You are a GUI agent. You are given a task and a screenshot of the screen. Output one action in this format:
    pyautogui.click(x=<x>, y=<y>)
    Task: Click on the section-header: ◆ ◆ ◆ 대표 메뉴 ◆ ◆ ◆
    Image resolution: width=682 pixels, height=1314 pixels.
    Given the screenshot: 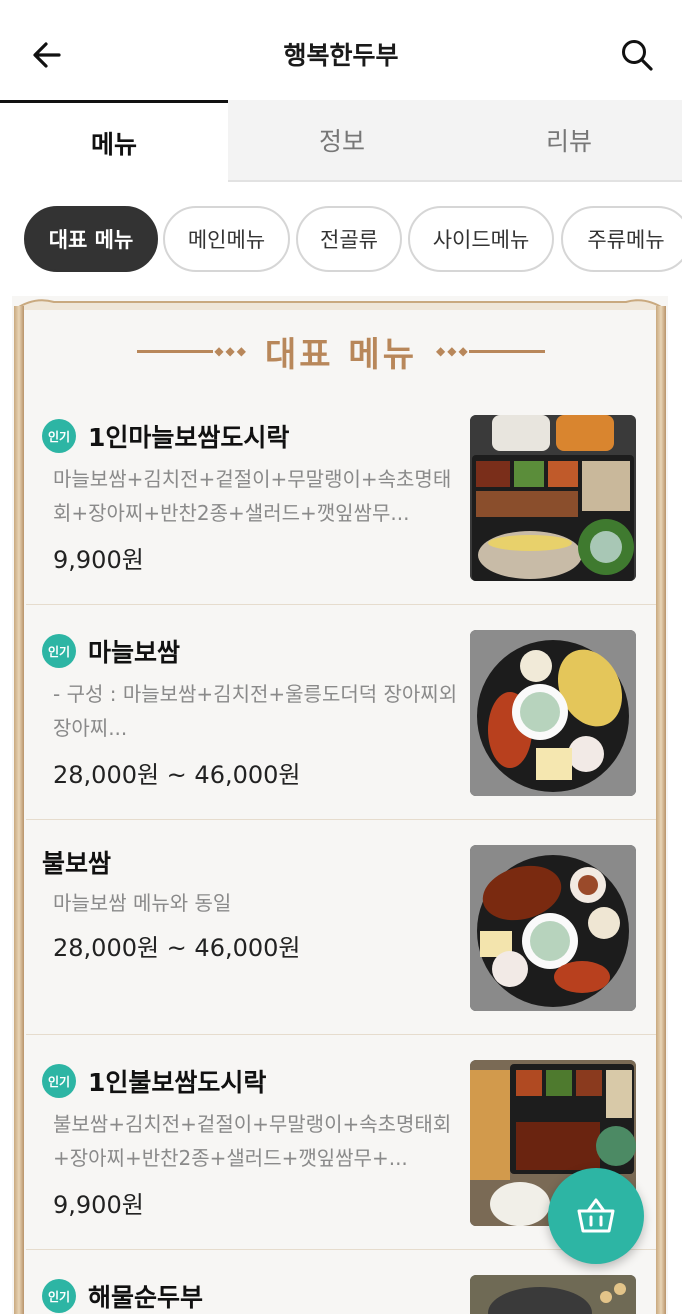 What is the action you would take?
    pyautogui.click(x=341, y=351)
    